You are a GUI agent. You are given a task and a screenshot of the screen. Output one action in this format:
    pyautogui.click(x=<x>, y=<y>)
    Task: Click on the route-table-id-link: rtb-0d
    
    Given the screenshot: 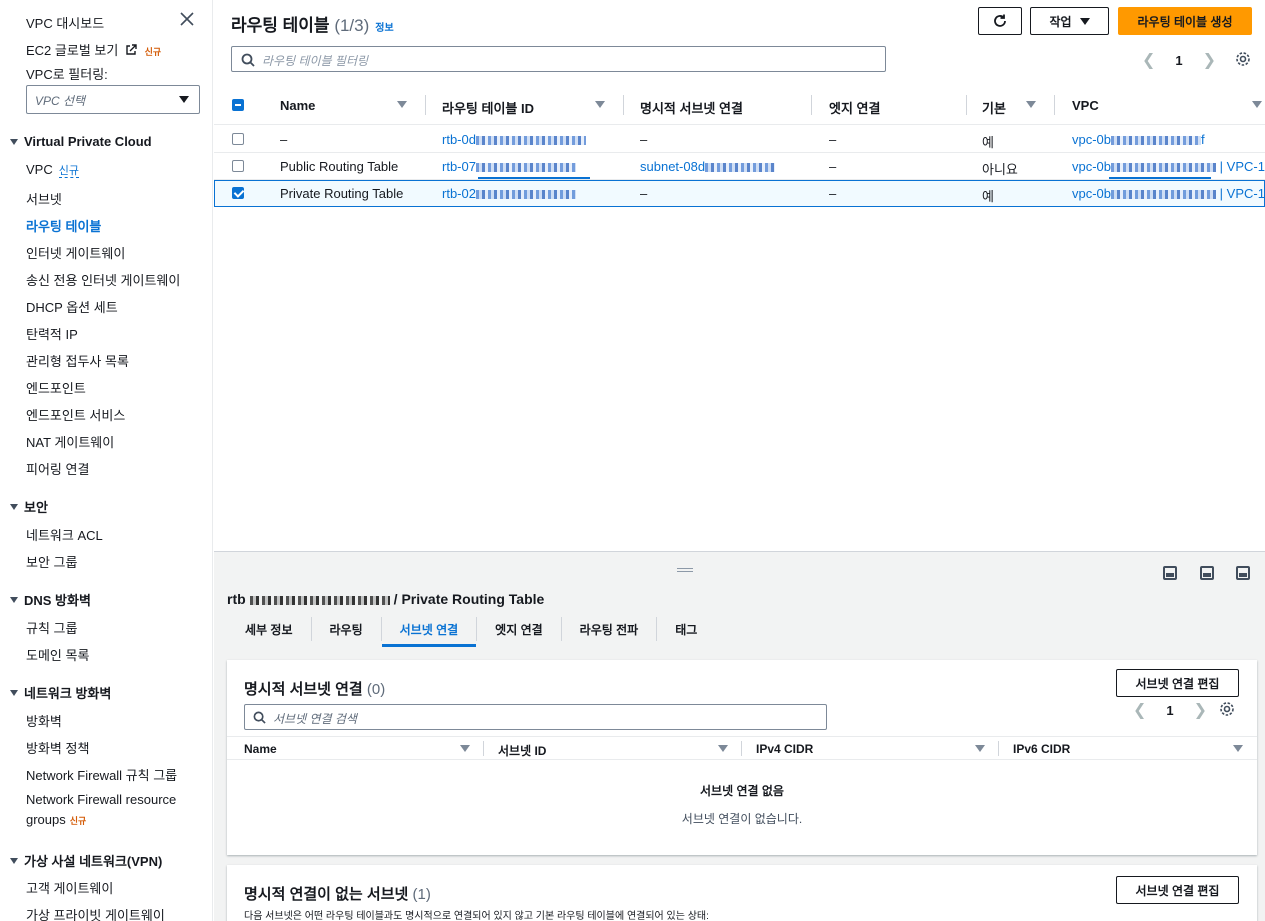 What is the action you would take?
    pyautogui.click(x=514, y=139)
    